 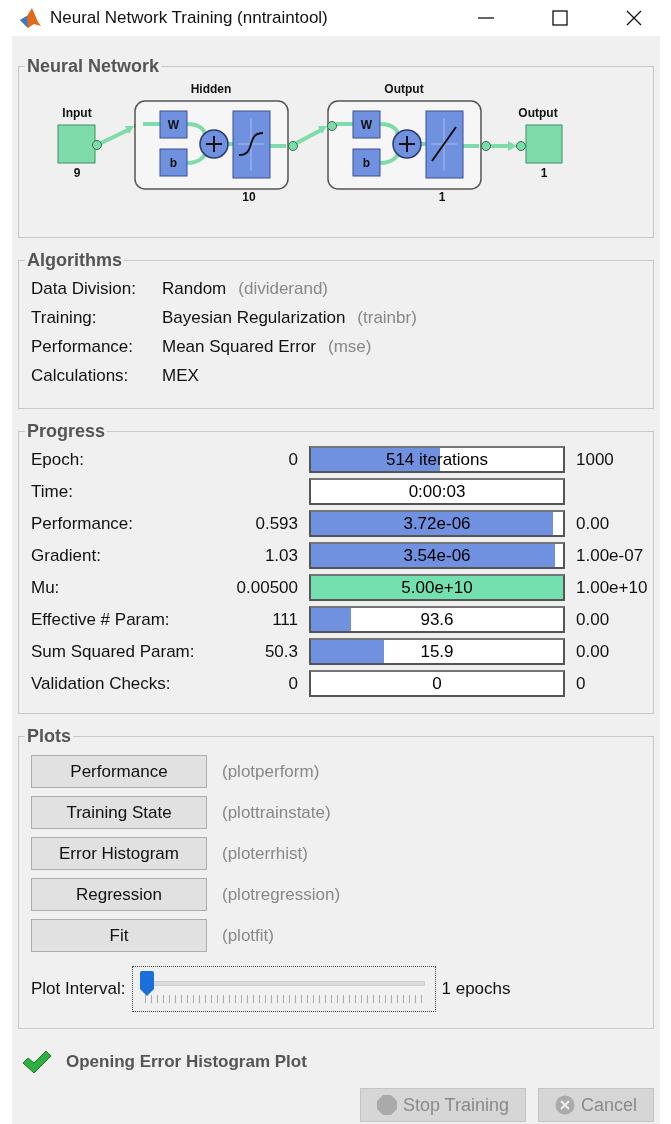 What do you see at coordinates (101, 619) in the screenshot?
I see `field-label: Effective # Param:` at bounding box center [101, 619].